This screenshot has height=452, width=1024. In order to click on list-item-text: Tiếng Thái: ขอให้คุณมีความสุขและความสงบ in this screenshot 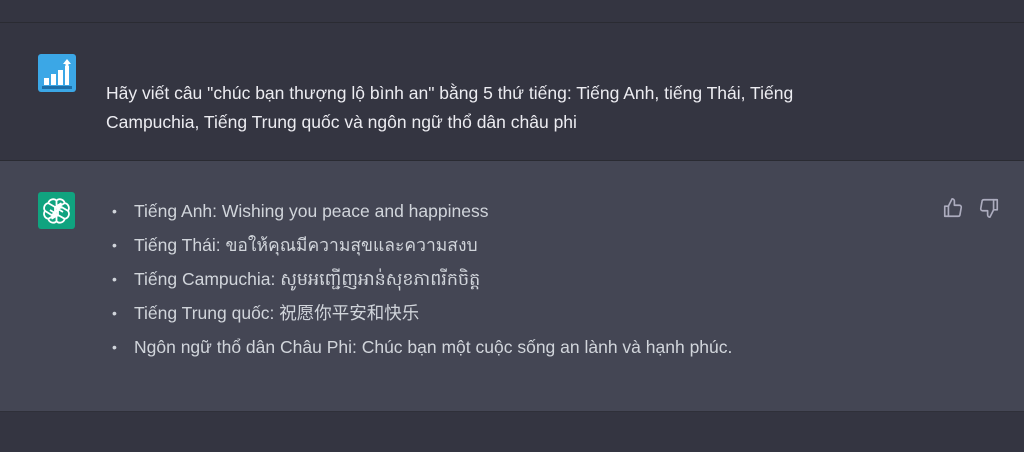, I will do `click(306, 245)`.